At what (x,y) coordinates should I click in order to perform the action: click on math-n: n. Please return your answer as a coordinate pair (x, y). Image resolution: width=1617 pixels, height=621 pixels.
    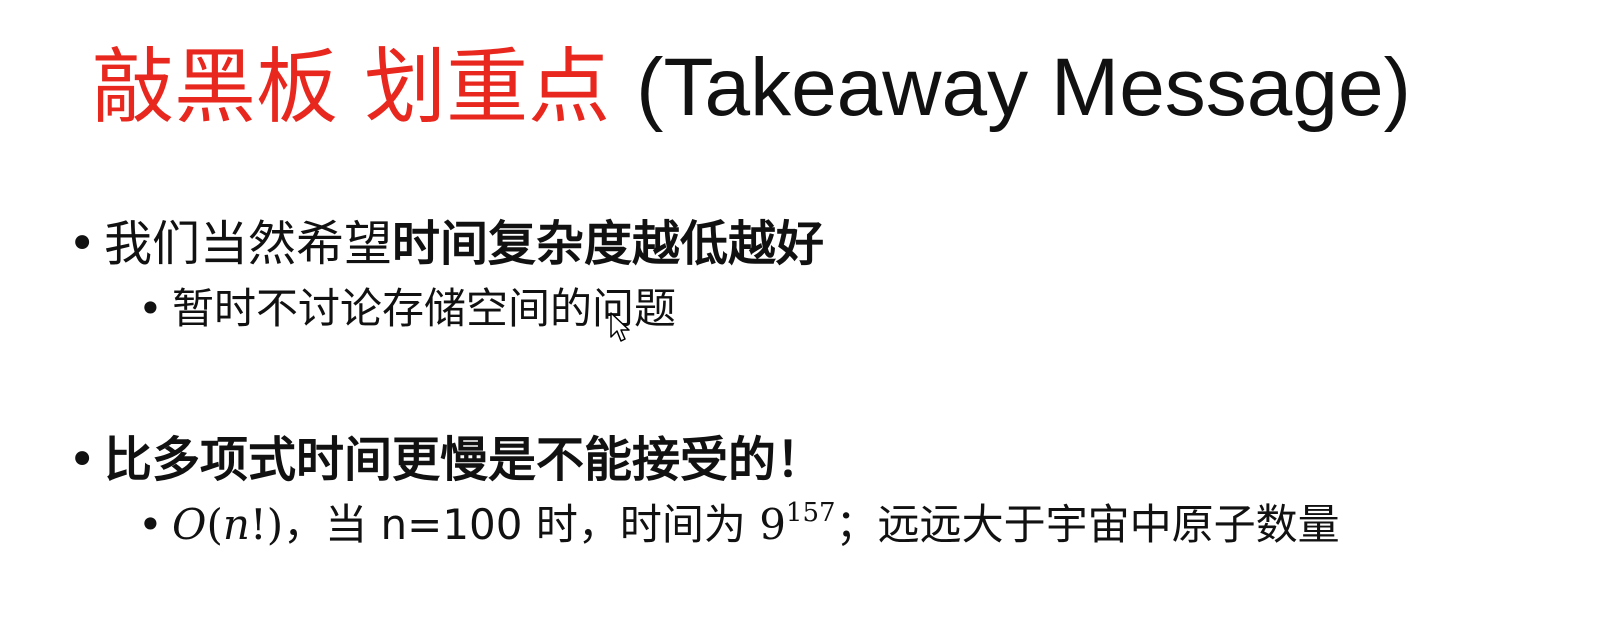
    Looking at the image, I should click on (236, 524).